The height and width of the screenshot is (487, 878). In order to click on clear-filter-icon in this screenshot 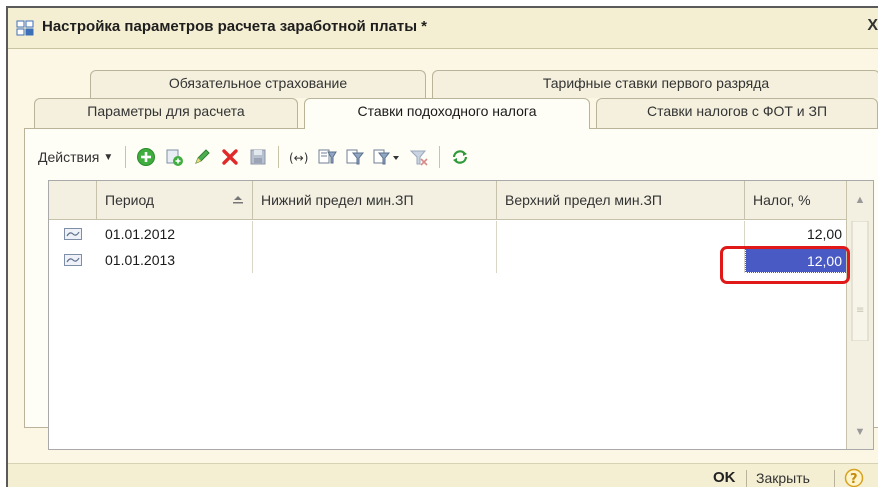, I will do `click(419, 157)`.